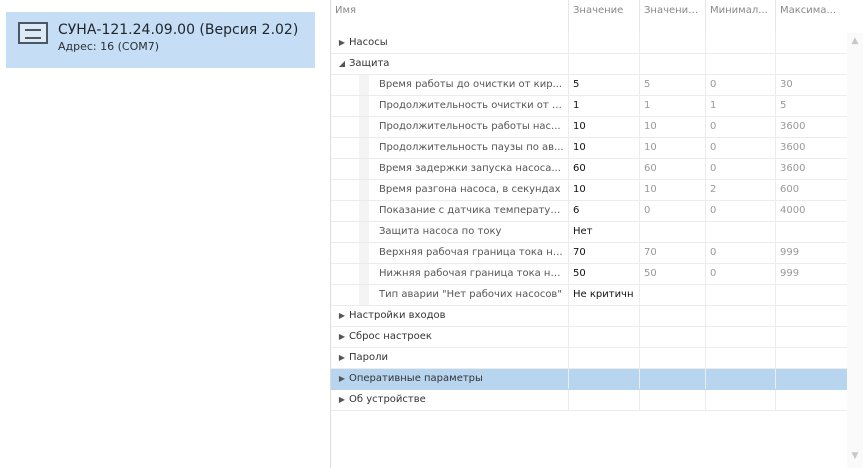  Describe the element at coordinates (450, 316) in the screenshot. I see `category-cell: ▶ Настройки входов` at that location.